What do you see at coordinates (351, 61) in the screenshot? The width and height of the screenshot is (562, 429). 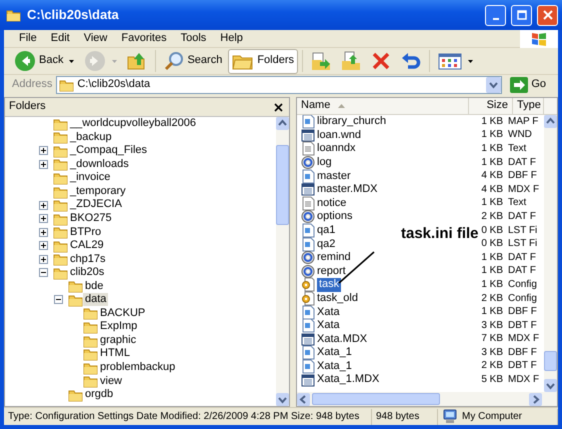 I see `copy-to-folder-icon` at bounding box center [351, 61].